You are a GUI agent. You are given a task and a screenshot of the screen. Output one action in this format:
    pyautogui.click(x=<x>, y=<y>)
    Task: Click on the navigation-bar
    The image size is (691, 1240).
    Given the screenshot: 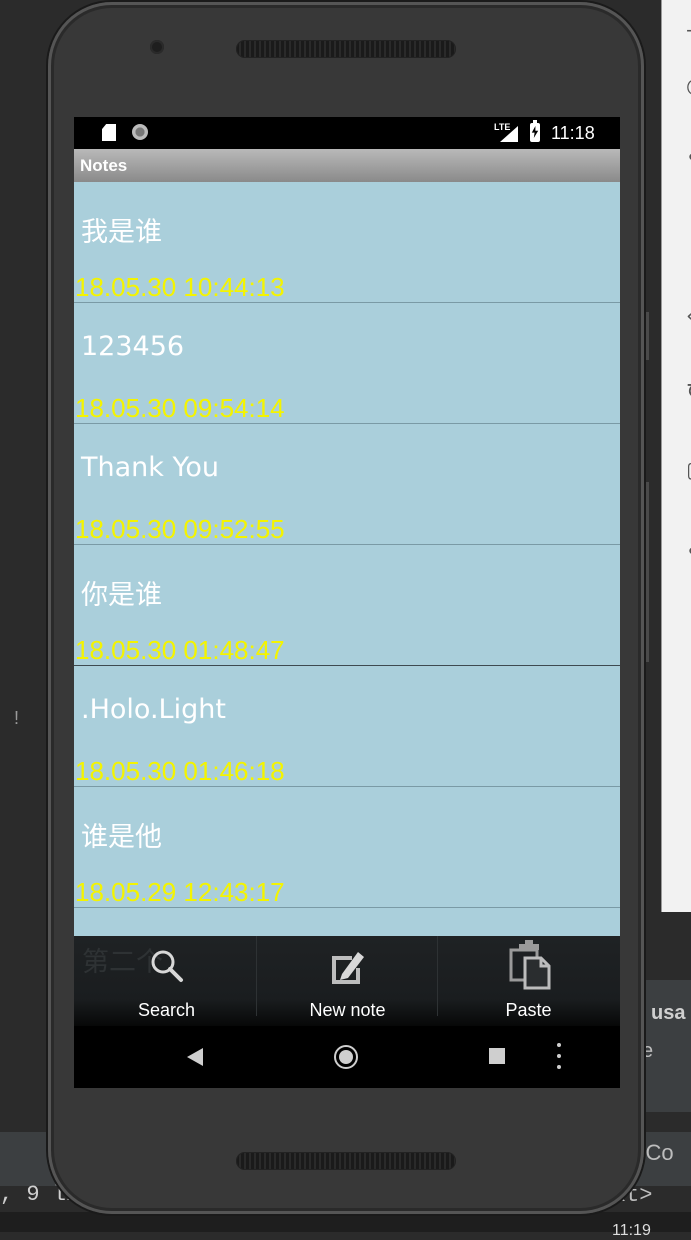 What is the action you would take?
    pyautogui.click(x=347, y=1057)
    